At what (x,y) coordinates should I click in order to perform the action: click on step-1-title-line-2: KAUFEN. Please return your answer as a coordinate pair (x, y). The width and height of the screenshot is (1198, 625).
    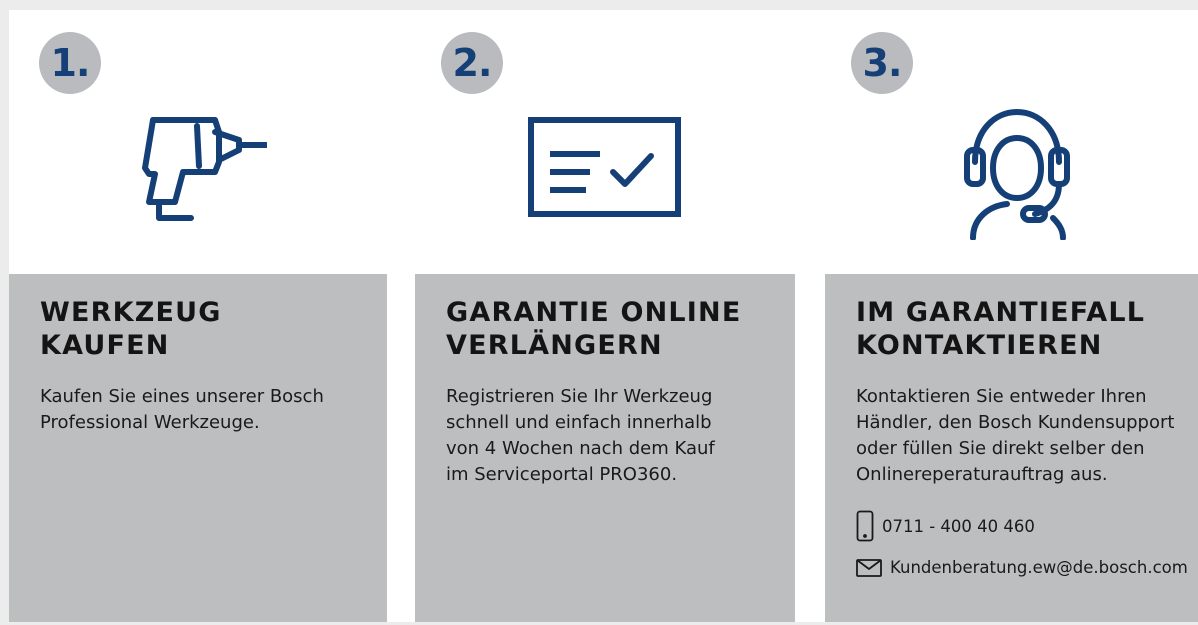
    Looking at the image, I should click on (105, 345).